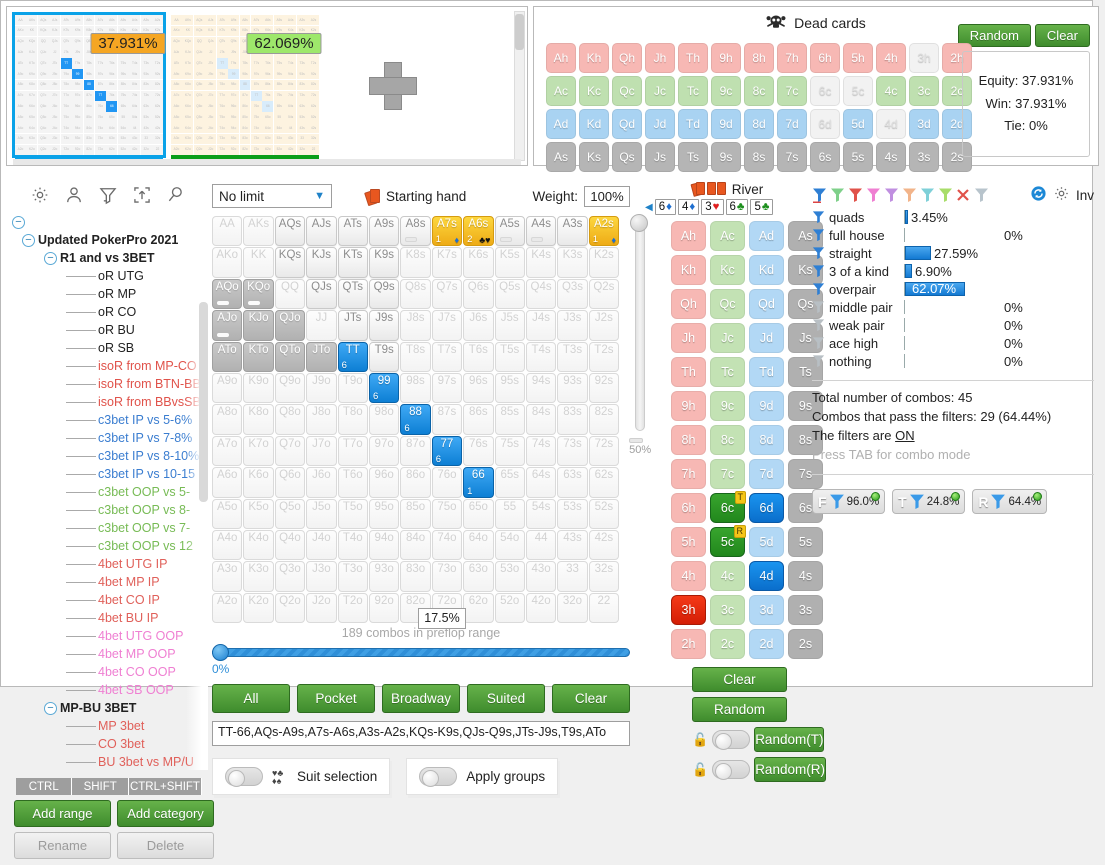 This screenshot has width=1105, height=865. Describe the element at coordinates (858, 91) in the screenshot. I see `dead-card-5c: 5c` at that location.